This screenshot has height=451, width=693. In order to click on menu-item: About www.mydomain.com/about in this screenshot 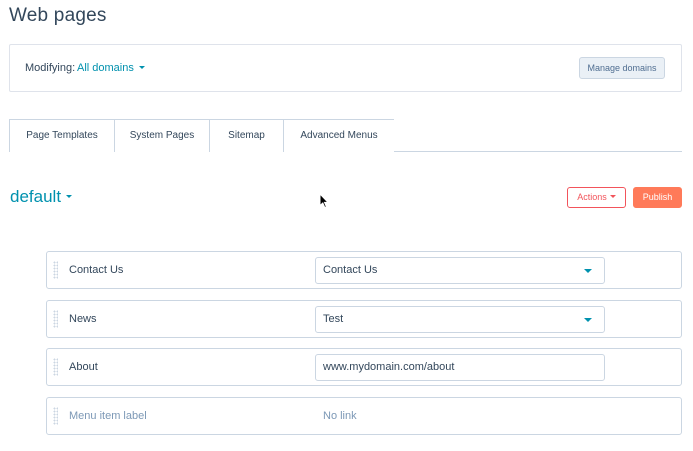, I will do `click(364, 367)`.